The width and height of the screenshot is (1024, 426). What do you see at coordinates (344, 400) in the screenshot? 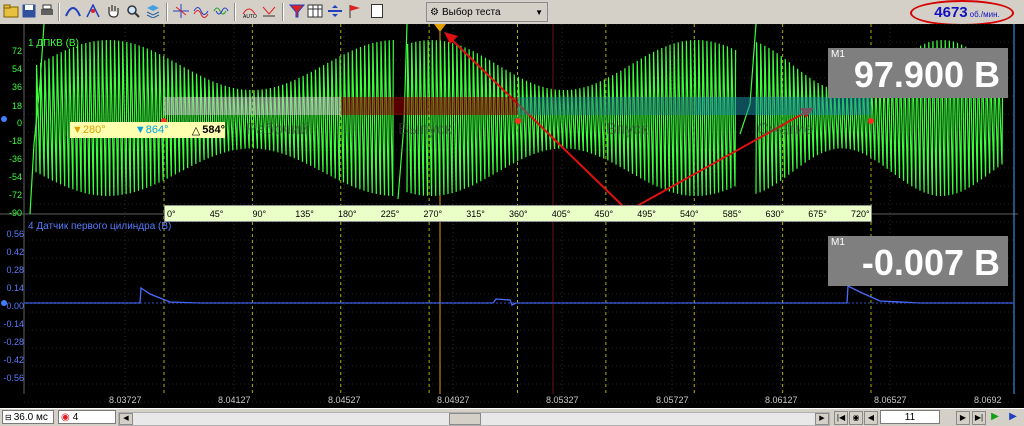
I see `time-tick-label: 8.04527` at bounding box center [344, 400].